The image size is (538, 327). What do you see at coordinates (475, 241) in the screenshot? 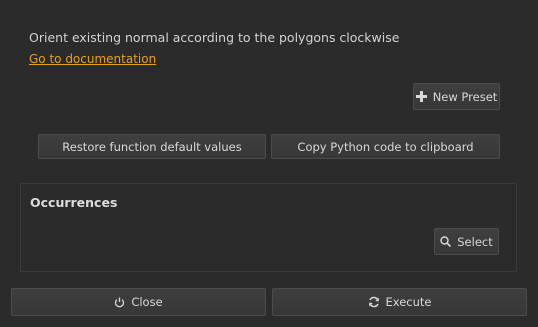
I see `select-label: Select` at bounding box center [475, 241].